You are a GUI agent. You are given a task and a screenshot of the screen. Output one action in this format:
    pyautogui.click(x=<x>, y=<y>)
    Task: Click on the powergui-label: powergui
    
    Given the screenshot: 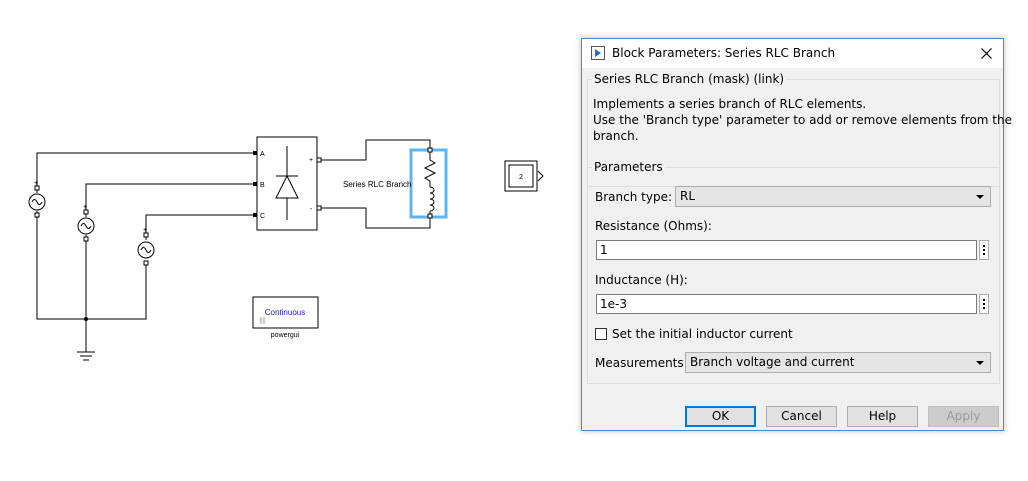 What is the action you would take?
    pyautogui.click(x=285, y=335)
    